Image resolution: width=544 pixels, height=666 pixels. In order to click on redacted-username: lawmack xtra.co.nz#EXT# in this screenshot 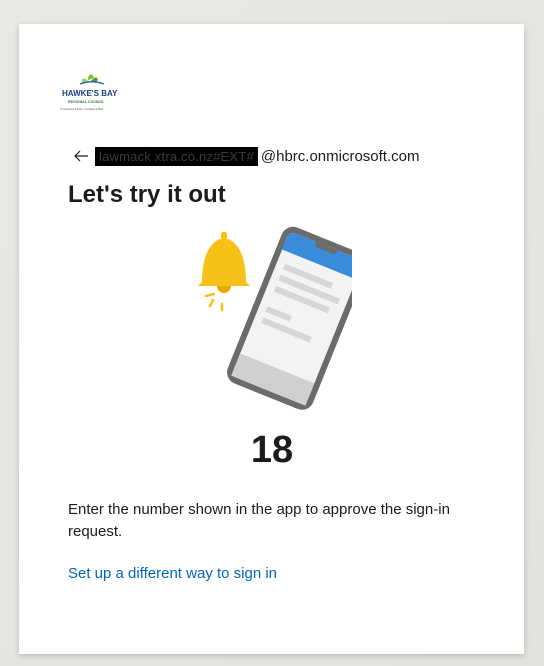, I will do `click(176, 156)`.